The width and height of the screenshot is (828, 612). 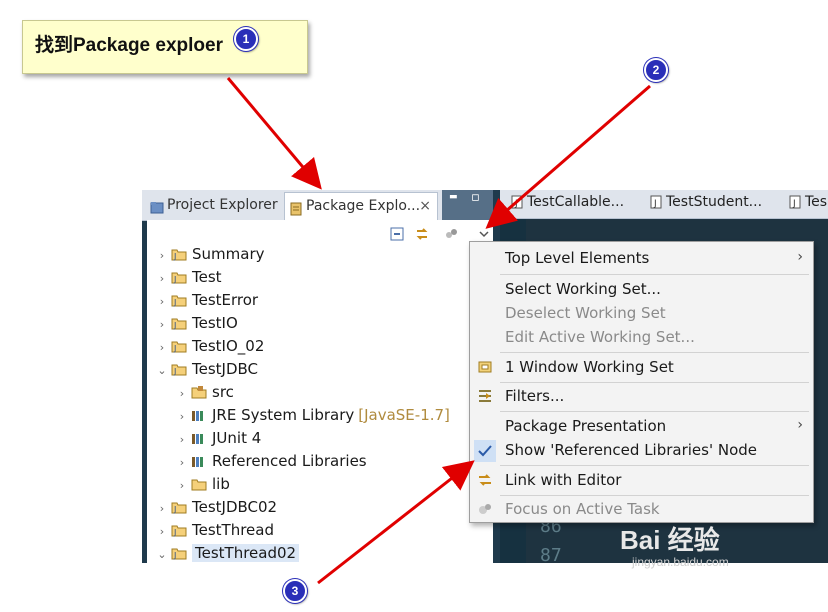 What do you see at coordinates (568, 156) in the screenshot?
I see `arrow-to-view-menu` at bounding box center [568, 156].